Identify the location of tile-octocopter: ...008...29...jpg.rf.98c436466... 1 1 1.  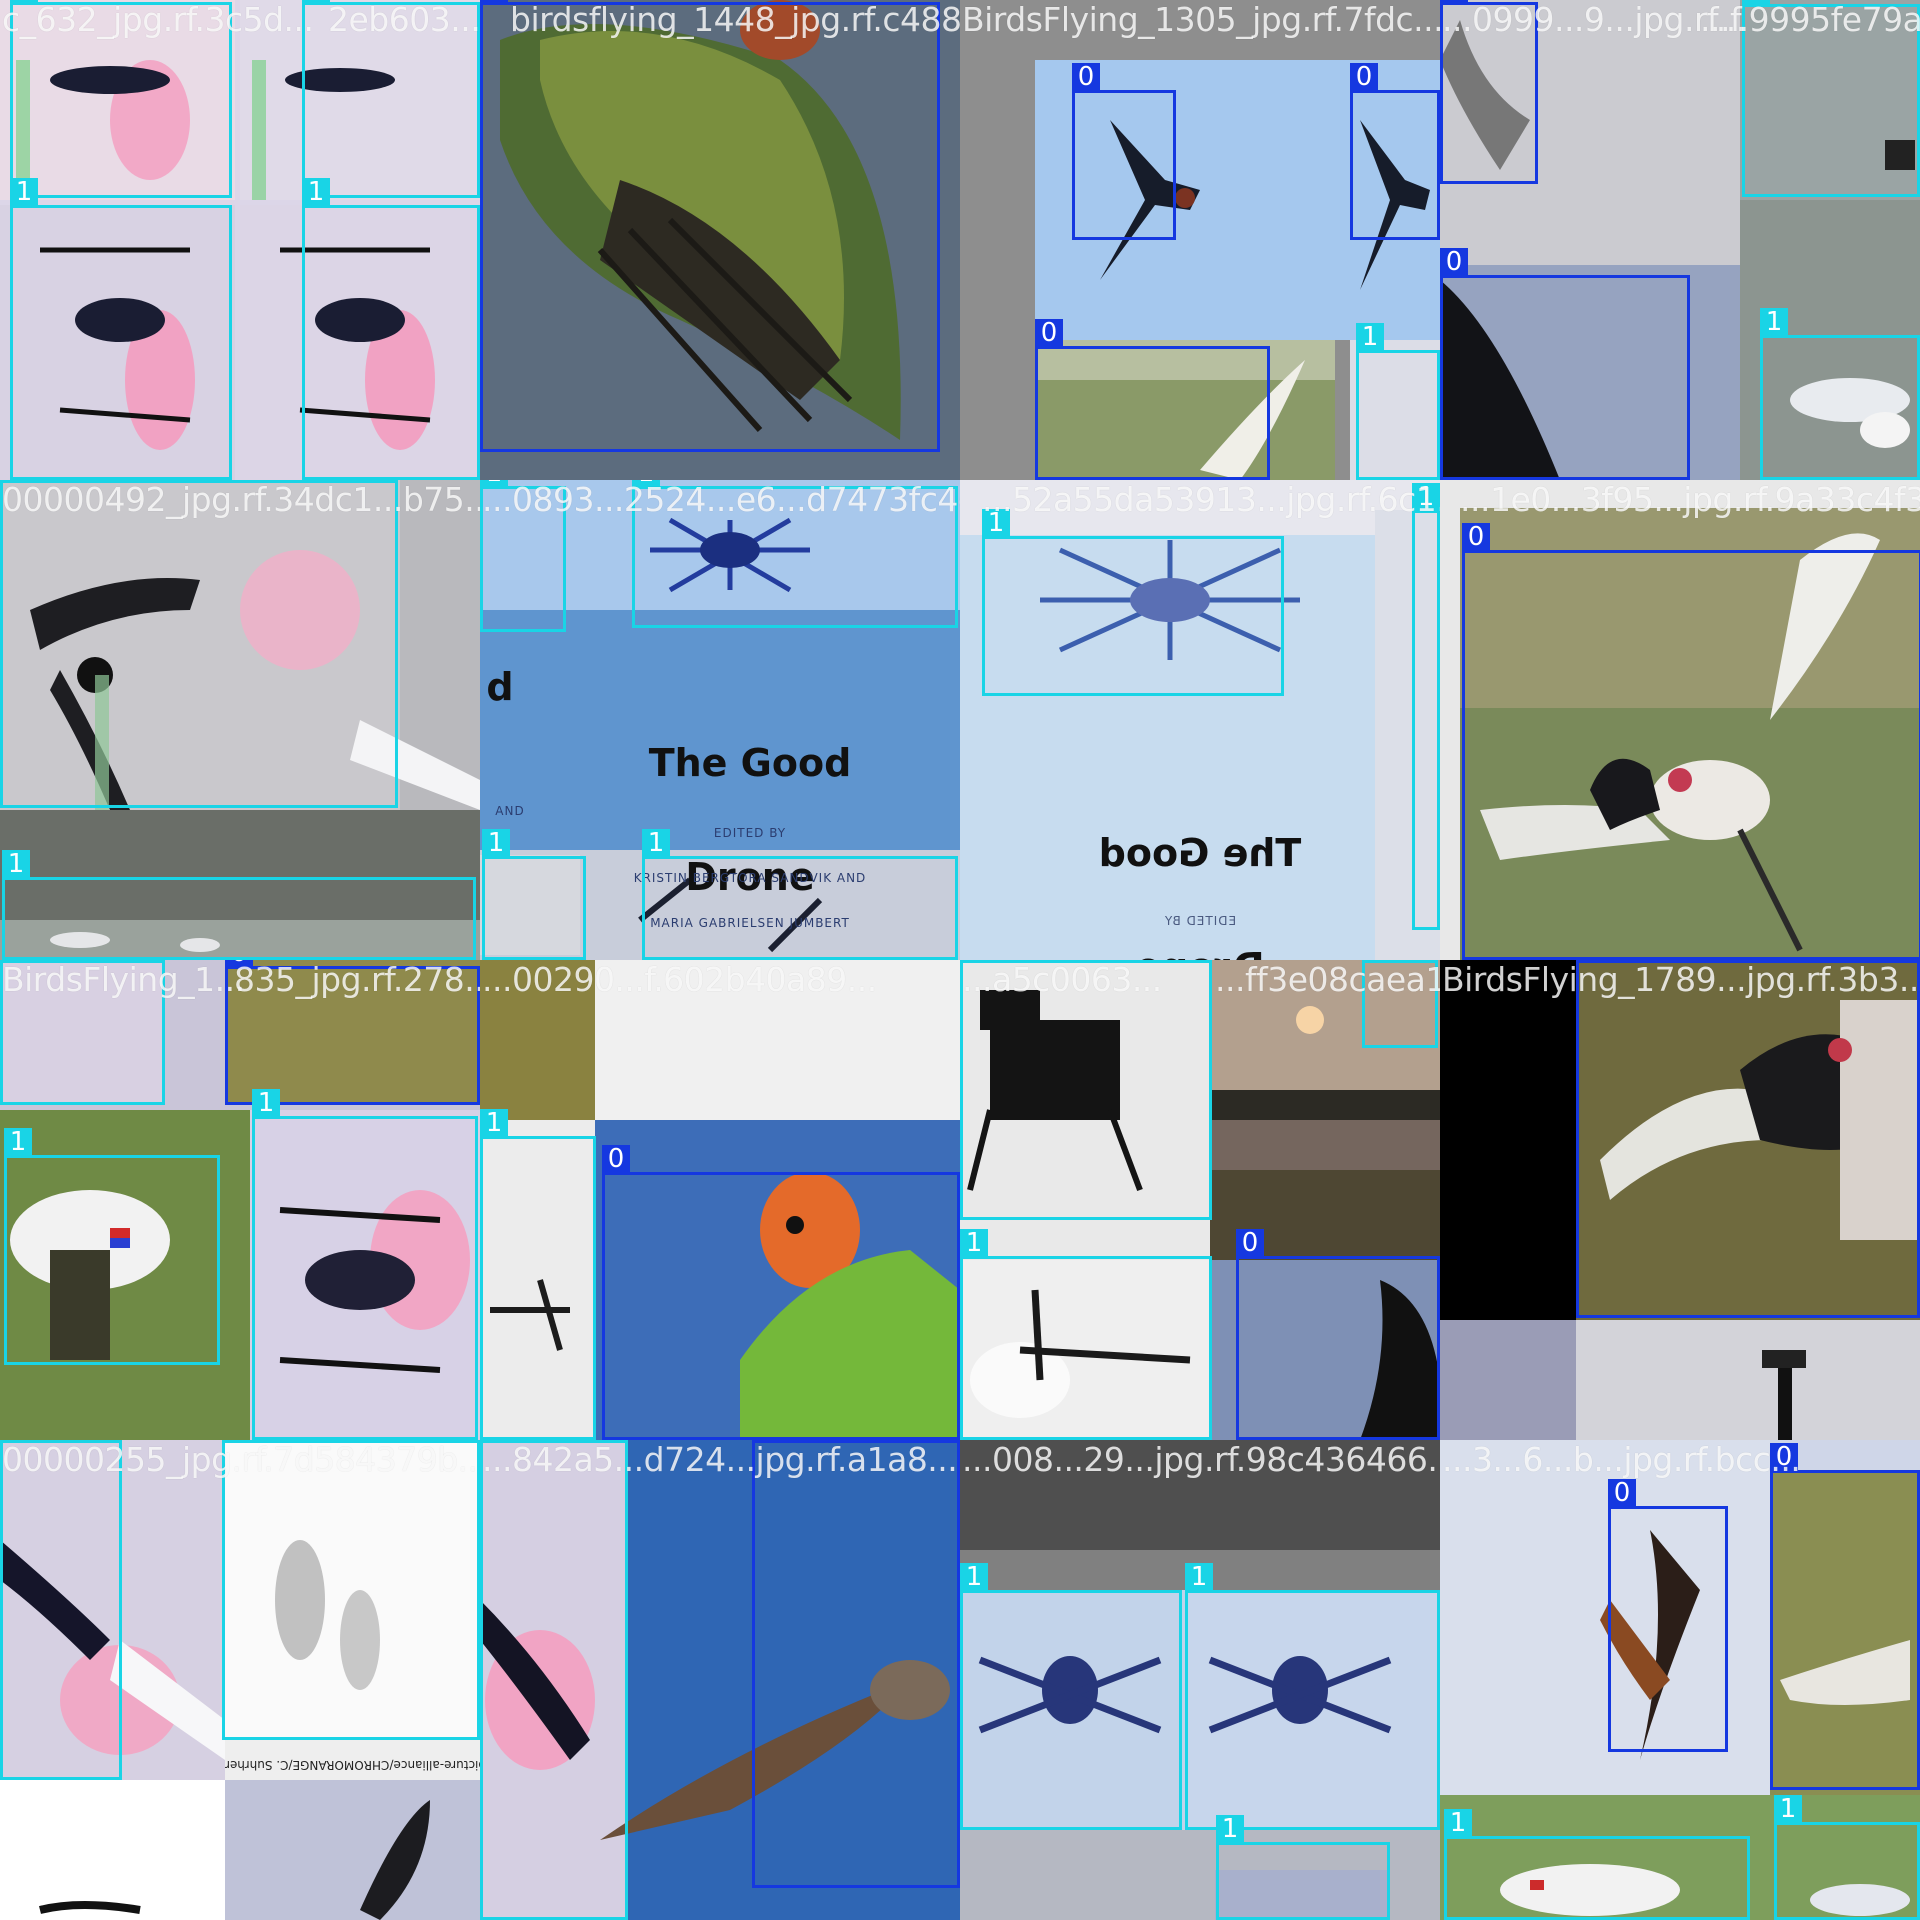
(1200, 1680).